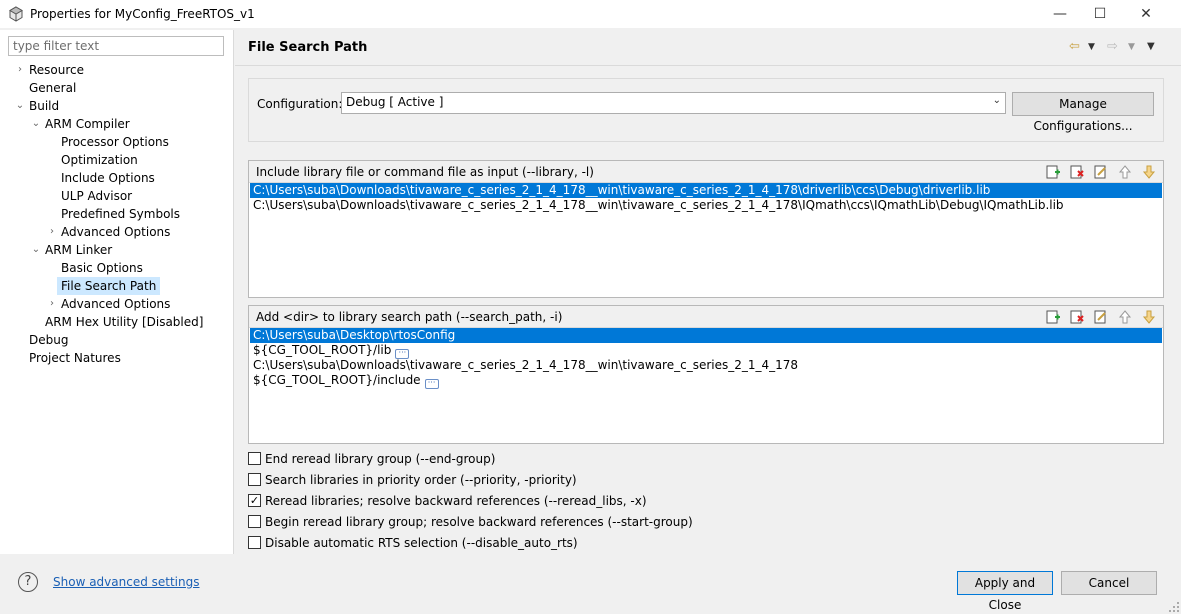 The image size is (1181, 614). What do you see at coordinates (706, 381) in the screenshot?
I see `list-item: ${CG_TOOL_ROOT}/include ···` at bounding box center [706, 381].